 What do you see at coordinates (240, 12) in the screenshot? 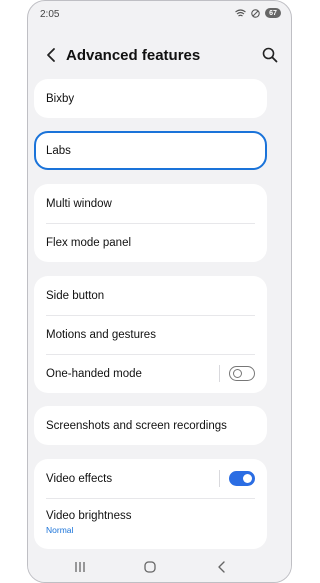
I see `wifi-icon` at bounding box center [240, 12].